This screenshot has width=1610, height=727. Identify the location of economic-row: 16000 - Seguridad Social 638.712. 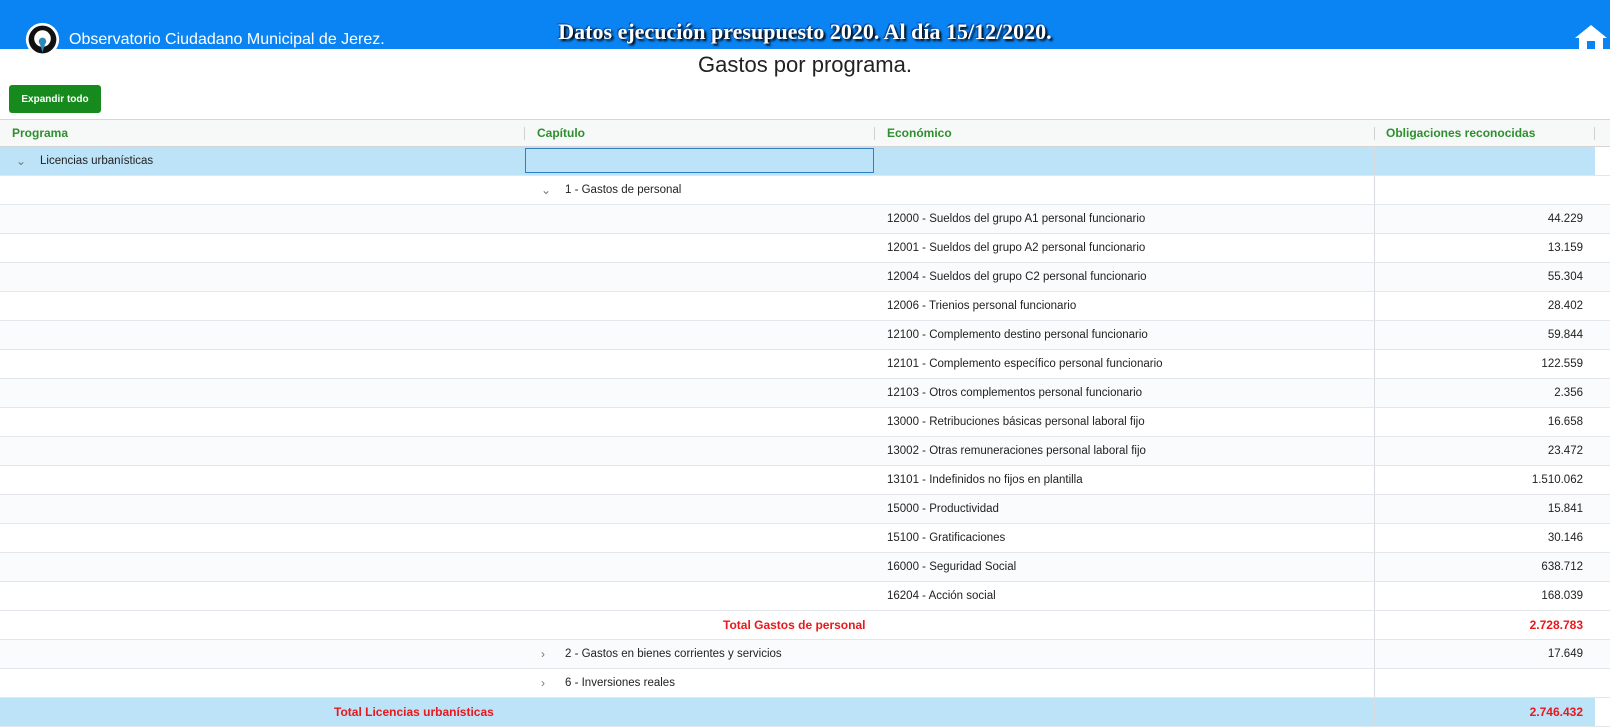
(805, 567).